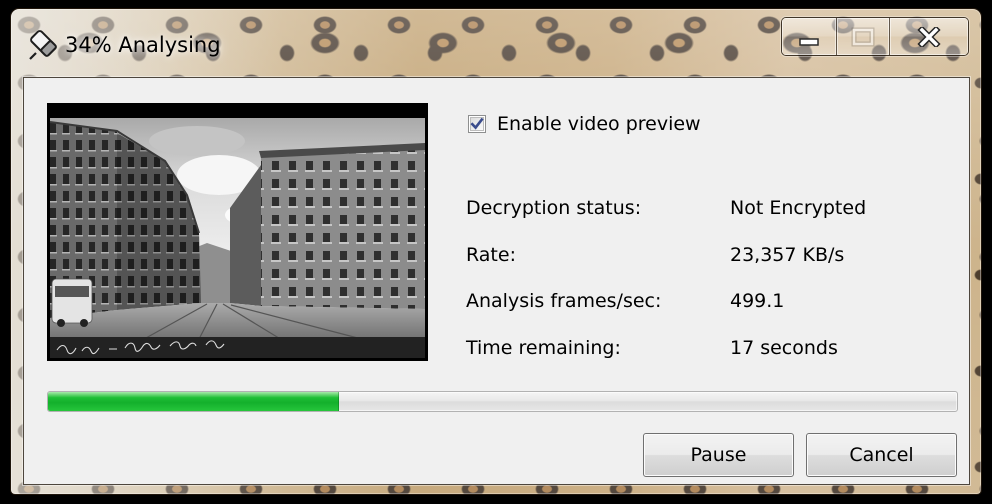 The height and width of the screenshot is (504, 992). I want to click on window-controls, so click(875, 36).